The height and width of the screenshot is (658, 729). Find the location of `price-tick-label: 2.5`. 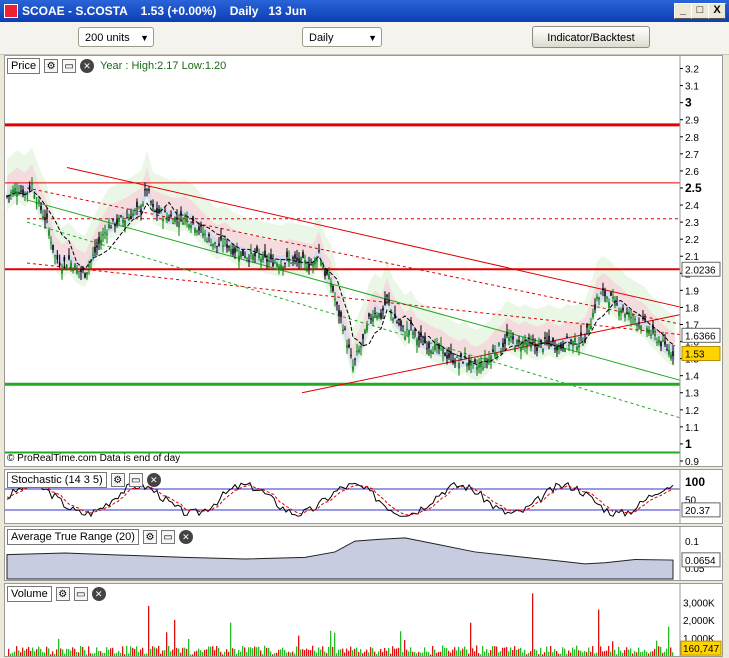

price-tick-label: 2.5 is located at coordinates (693, 188).